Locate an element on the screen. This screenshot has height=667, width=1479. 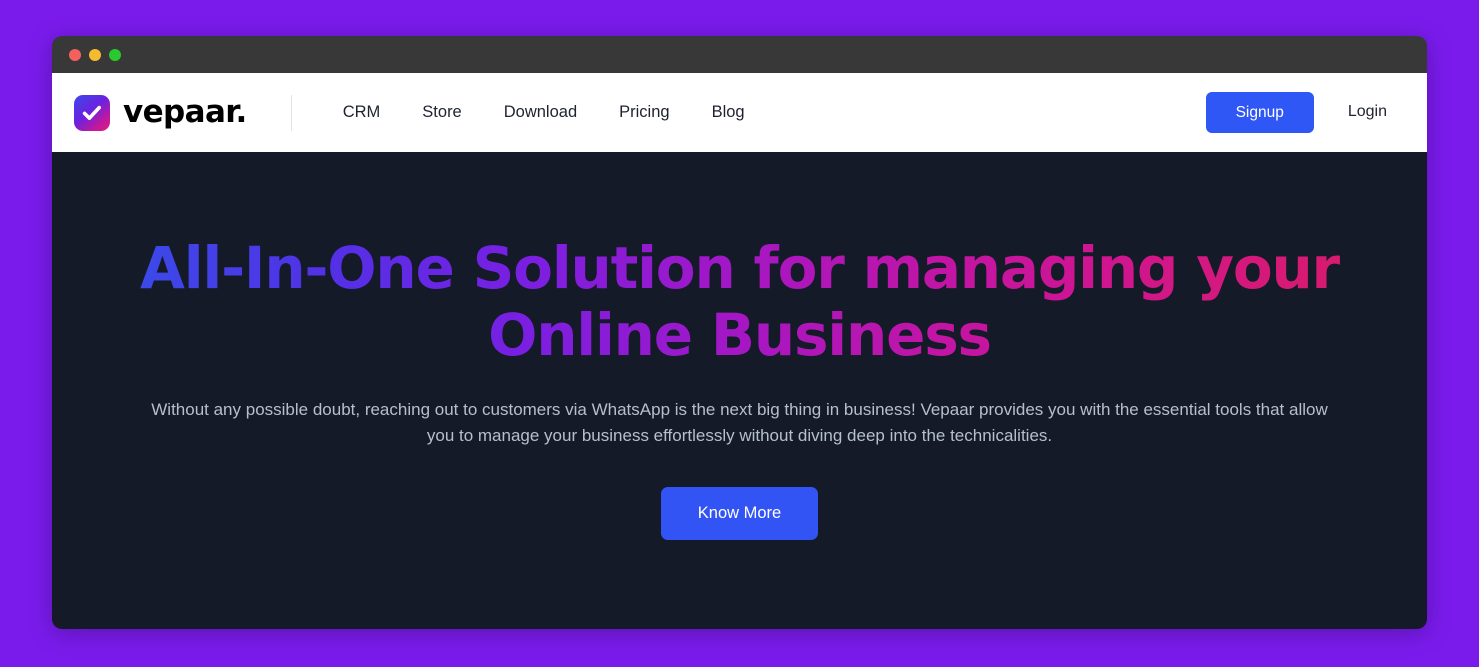
signup-button: Signup is located at coordinates (1259, 112).